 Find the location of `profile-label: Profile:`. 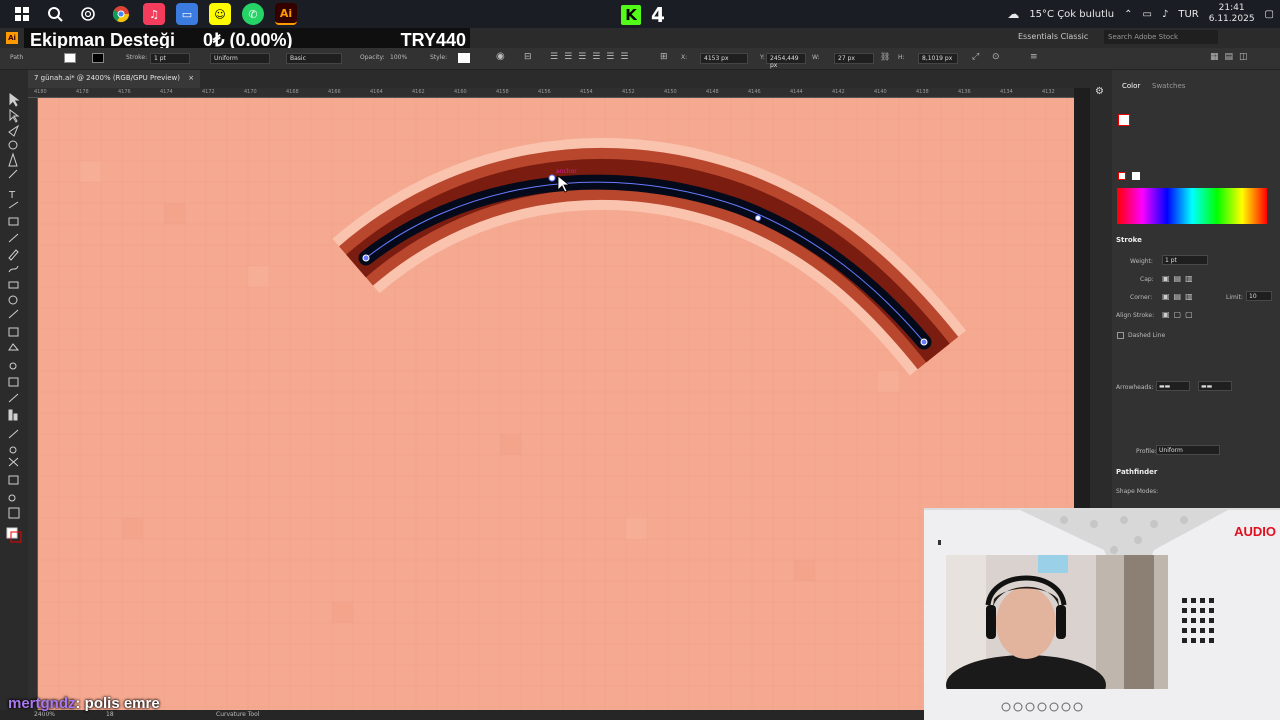

profile-label: Profile: is located at coordinates (1146, 451).